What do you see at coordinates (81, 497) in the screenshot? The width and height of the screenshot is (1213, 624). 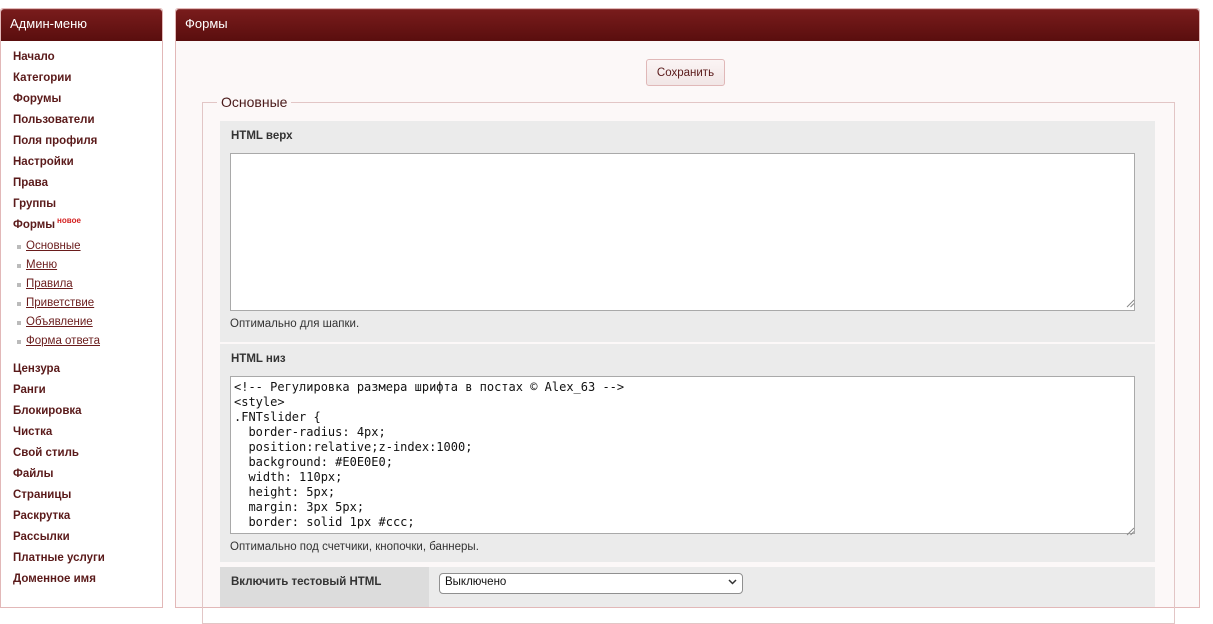 I see `sidebar-item-pages: Страницы` at bounding box center [81, 497].